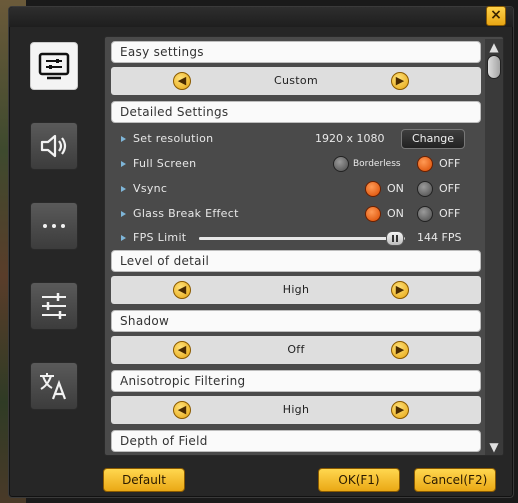 The width and height of the screenshot is (518, 503). I want to click on vsync-off-radio, so click(425, 189).